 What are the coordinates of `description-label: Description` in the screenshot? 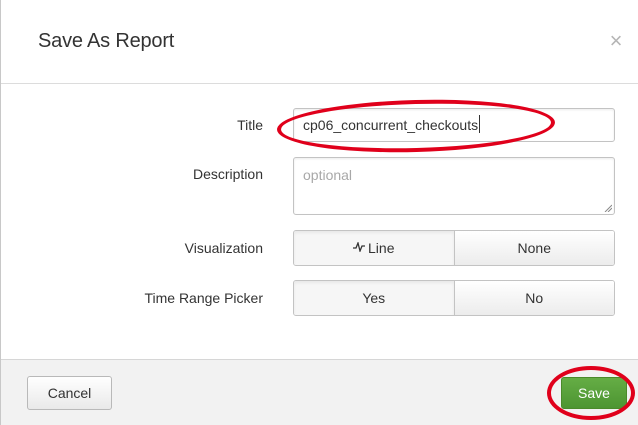 It's located at (227, 174).